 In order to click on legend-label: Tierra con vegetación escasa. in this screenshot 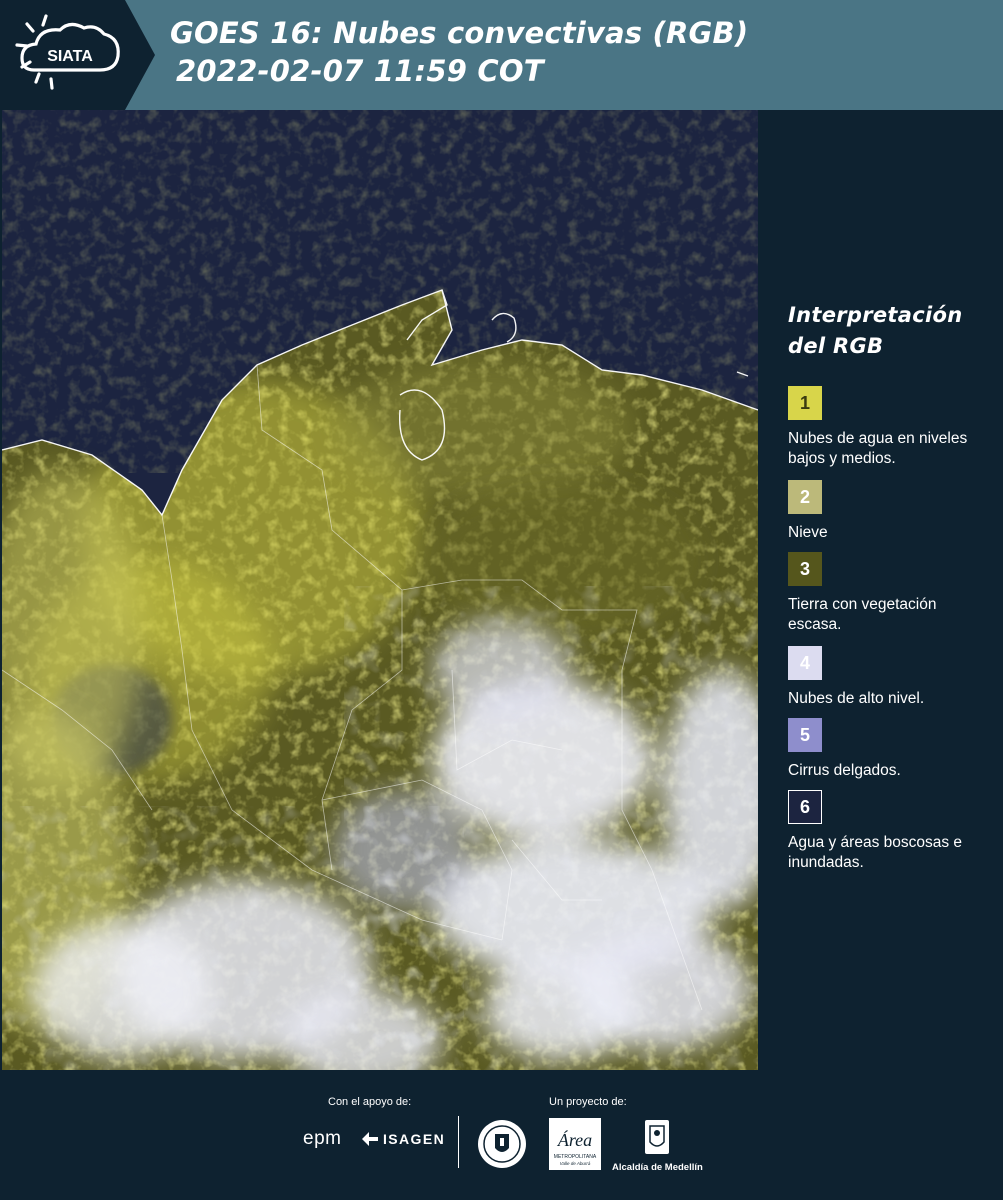, I will do `click(862, 614)`.